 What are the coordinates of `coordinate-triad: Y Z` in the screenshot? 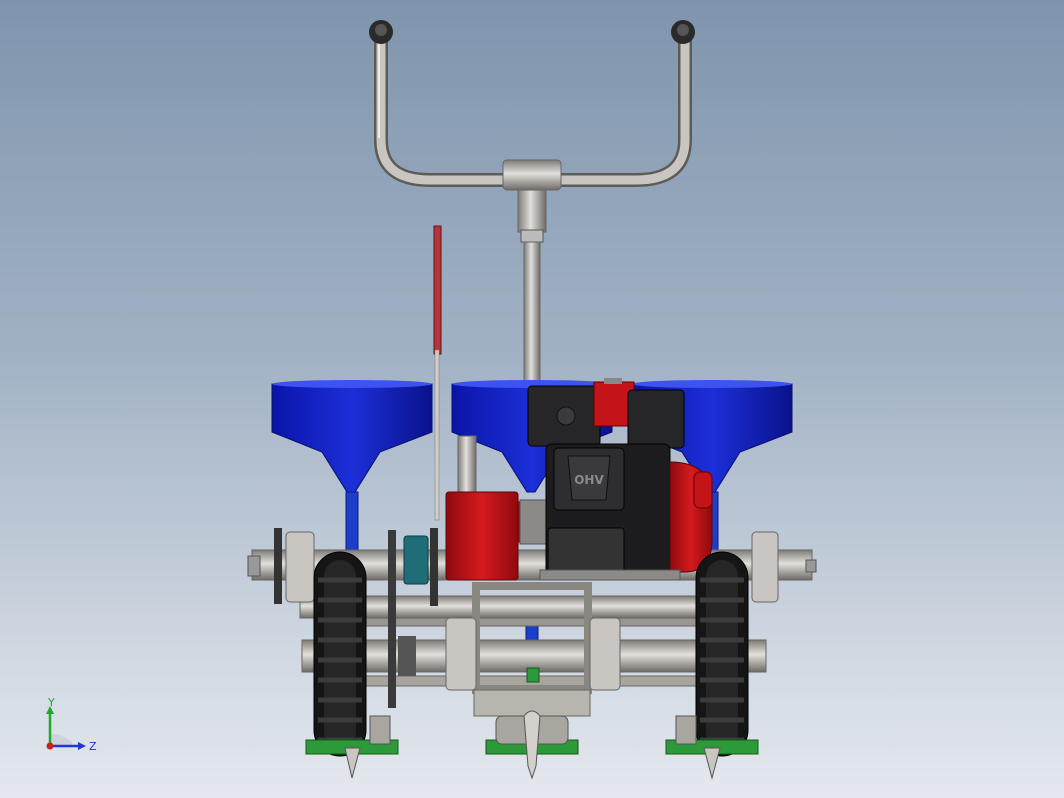 It's located at (71, 724).